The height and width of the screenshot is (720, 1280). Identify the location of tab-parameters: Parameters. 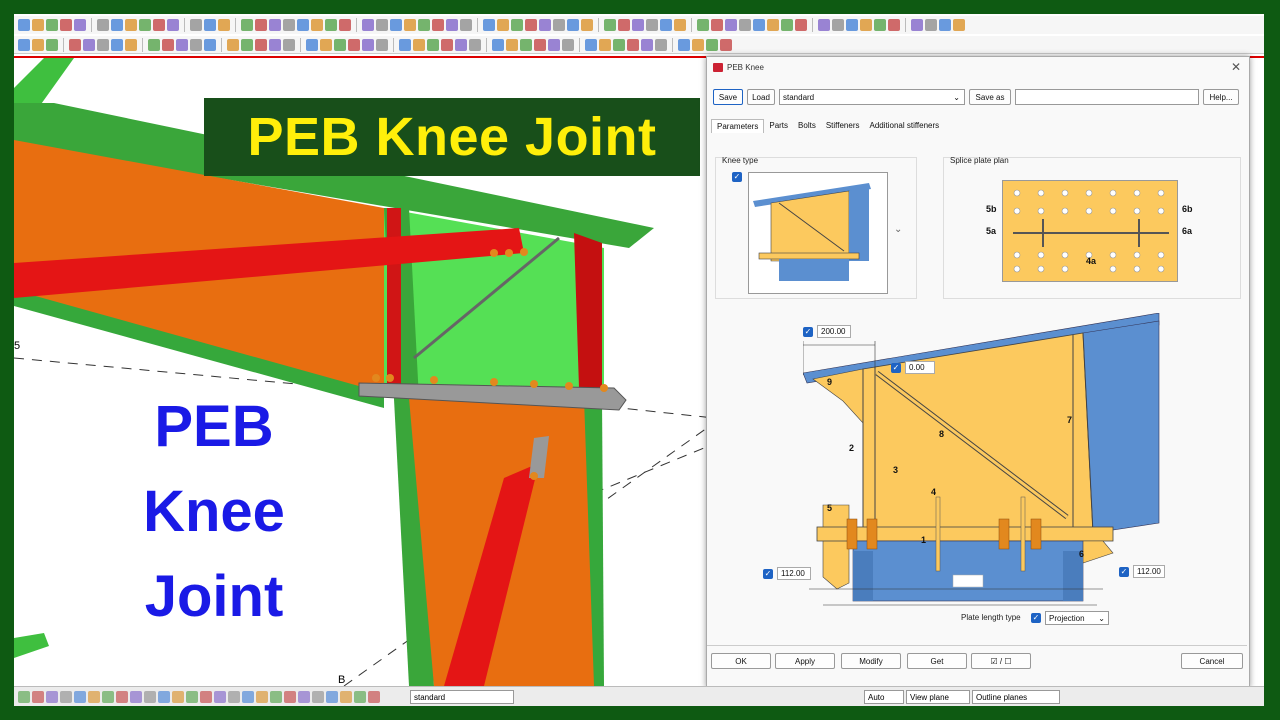
(738, 126).